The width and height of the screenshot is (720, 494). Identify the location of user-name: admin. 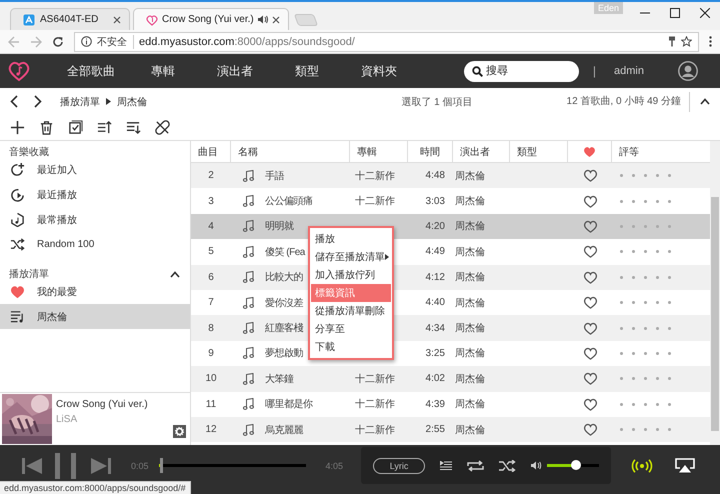
(629, 71).